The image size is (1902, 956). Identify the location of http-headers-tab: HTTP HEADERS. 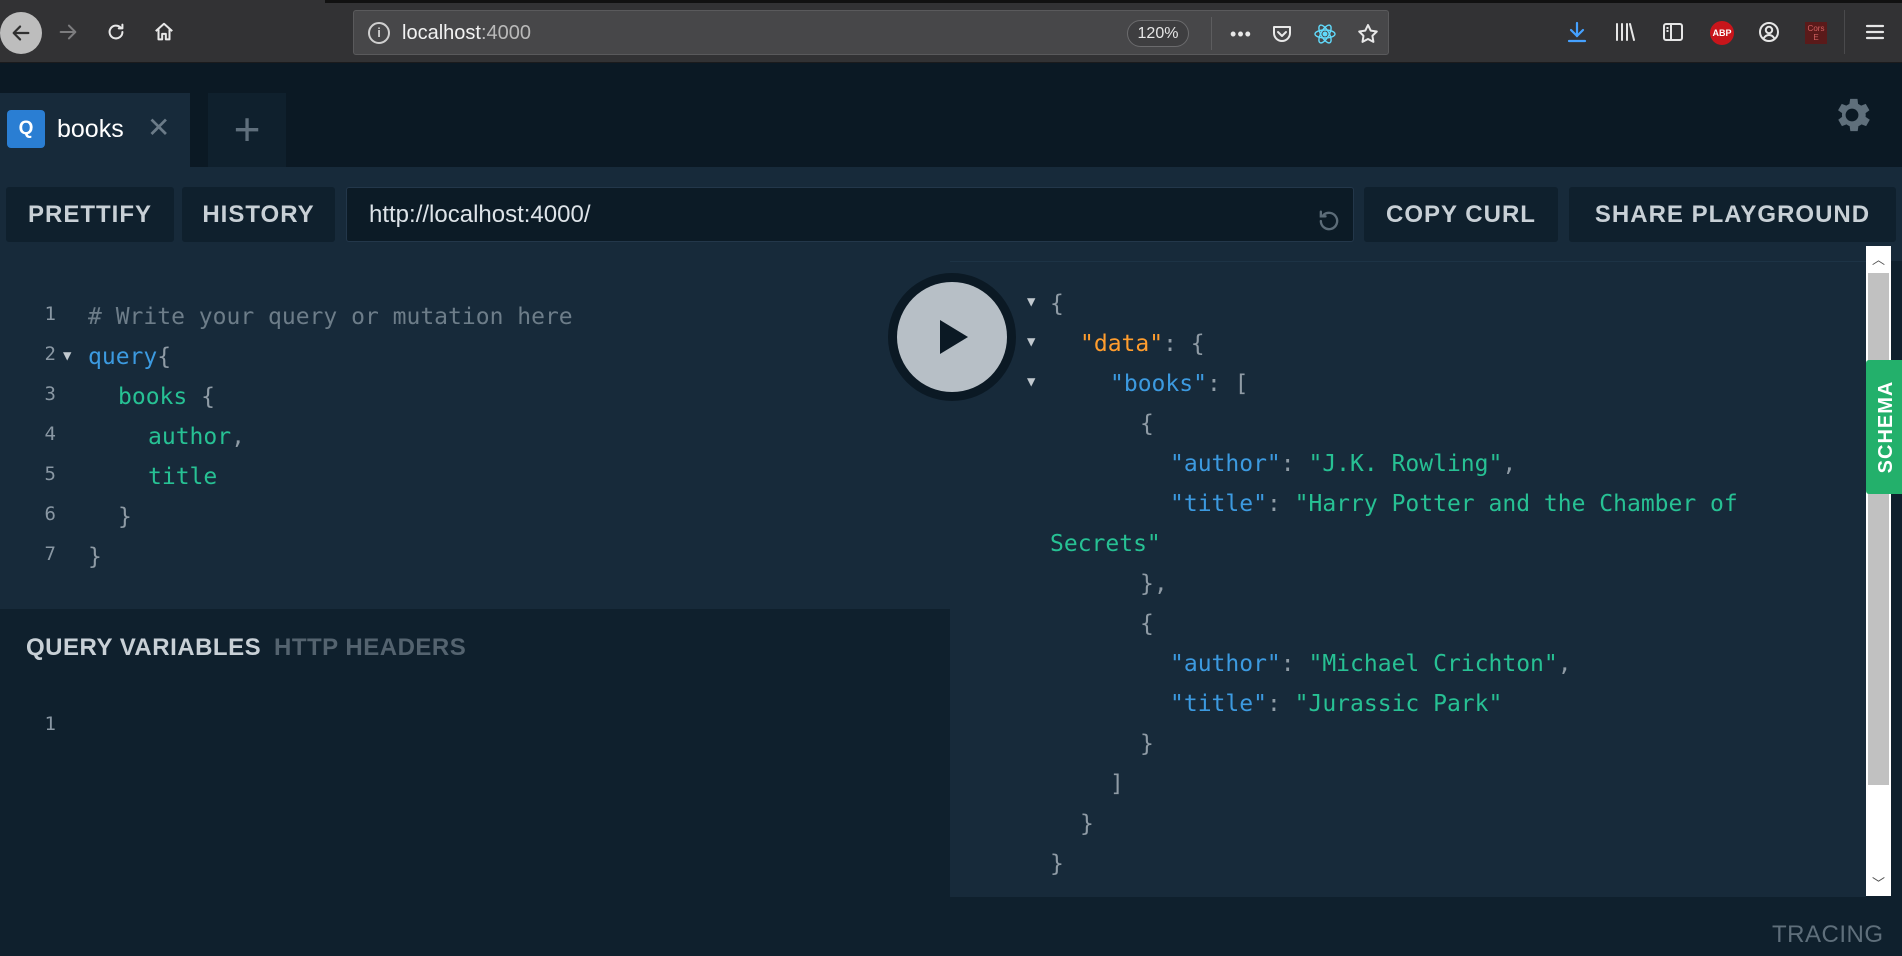
(370, 648).